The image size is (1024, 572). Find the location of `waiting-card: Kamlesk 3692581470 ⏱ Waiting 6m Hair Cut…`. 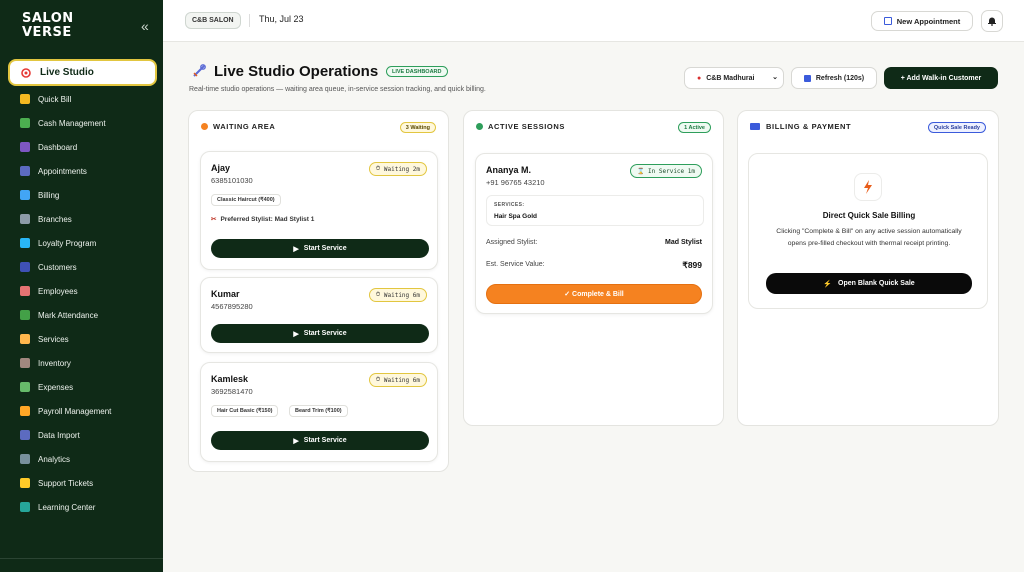

waiting-card: Kamlesk 3692581470 ⏱ Waiting 6m Hair Cut… is located at coordinates (319, 412).